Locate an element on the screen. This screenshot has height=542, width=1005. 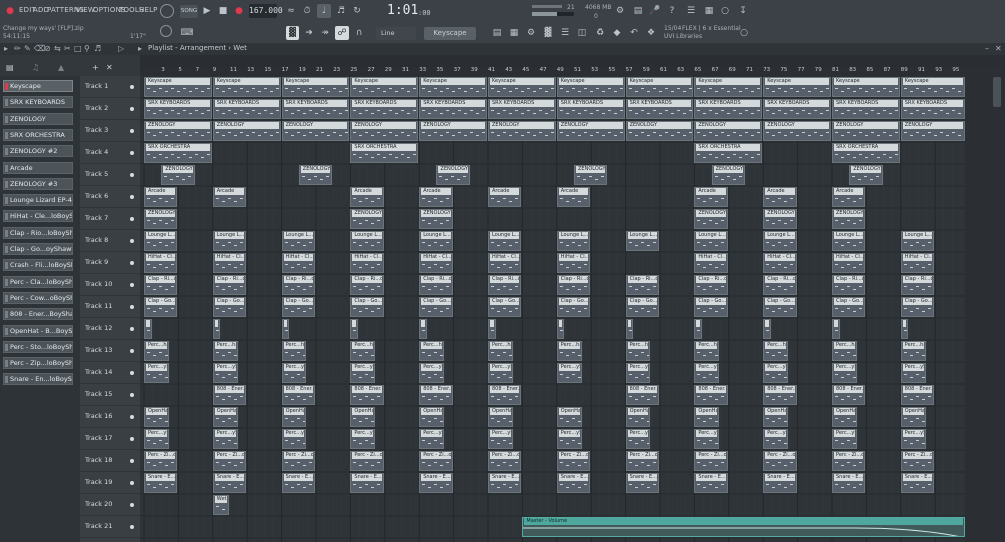
pattern-clip: SRX ORCHESTRA is located at coordinates (384, 153).